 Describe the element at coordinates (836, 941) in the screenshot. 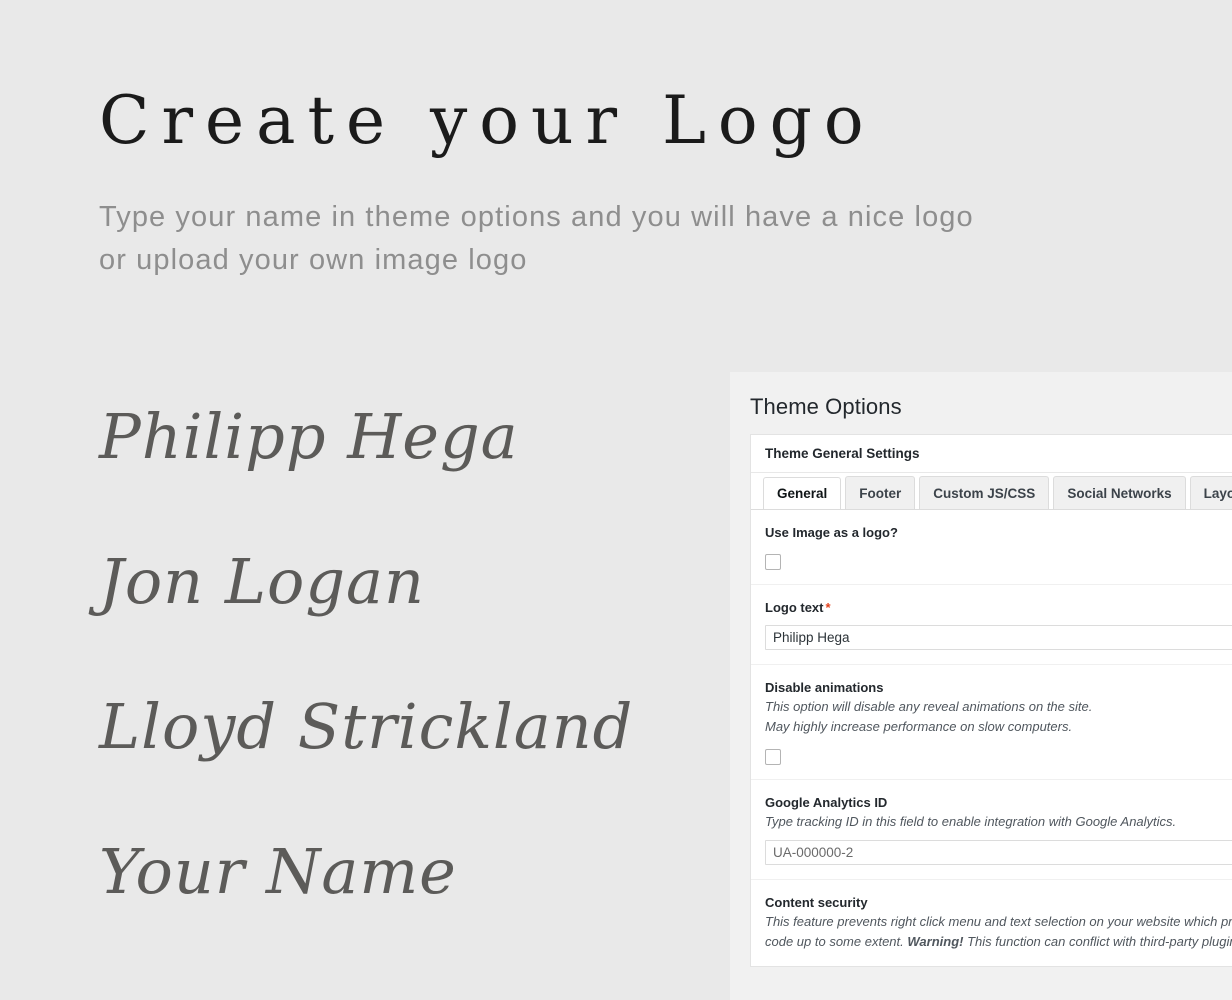

I see `content-security-desc-part-a: code up to some extent.` at that location.